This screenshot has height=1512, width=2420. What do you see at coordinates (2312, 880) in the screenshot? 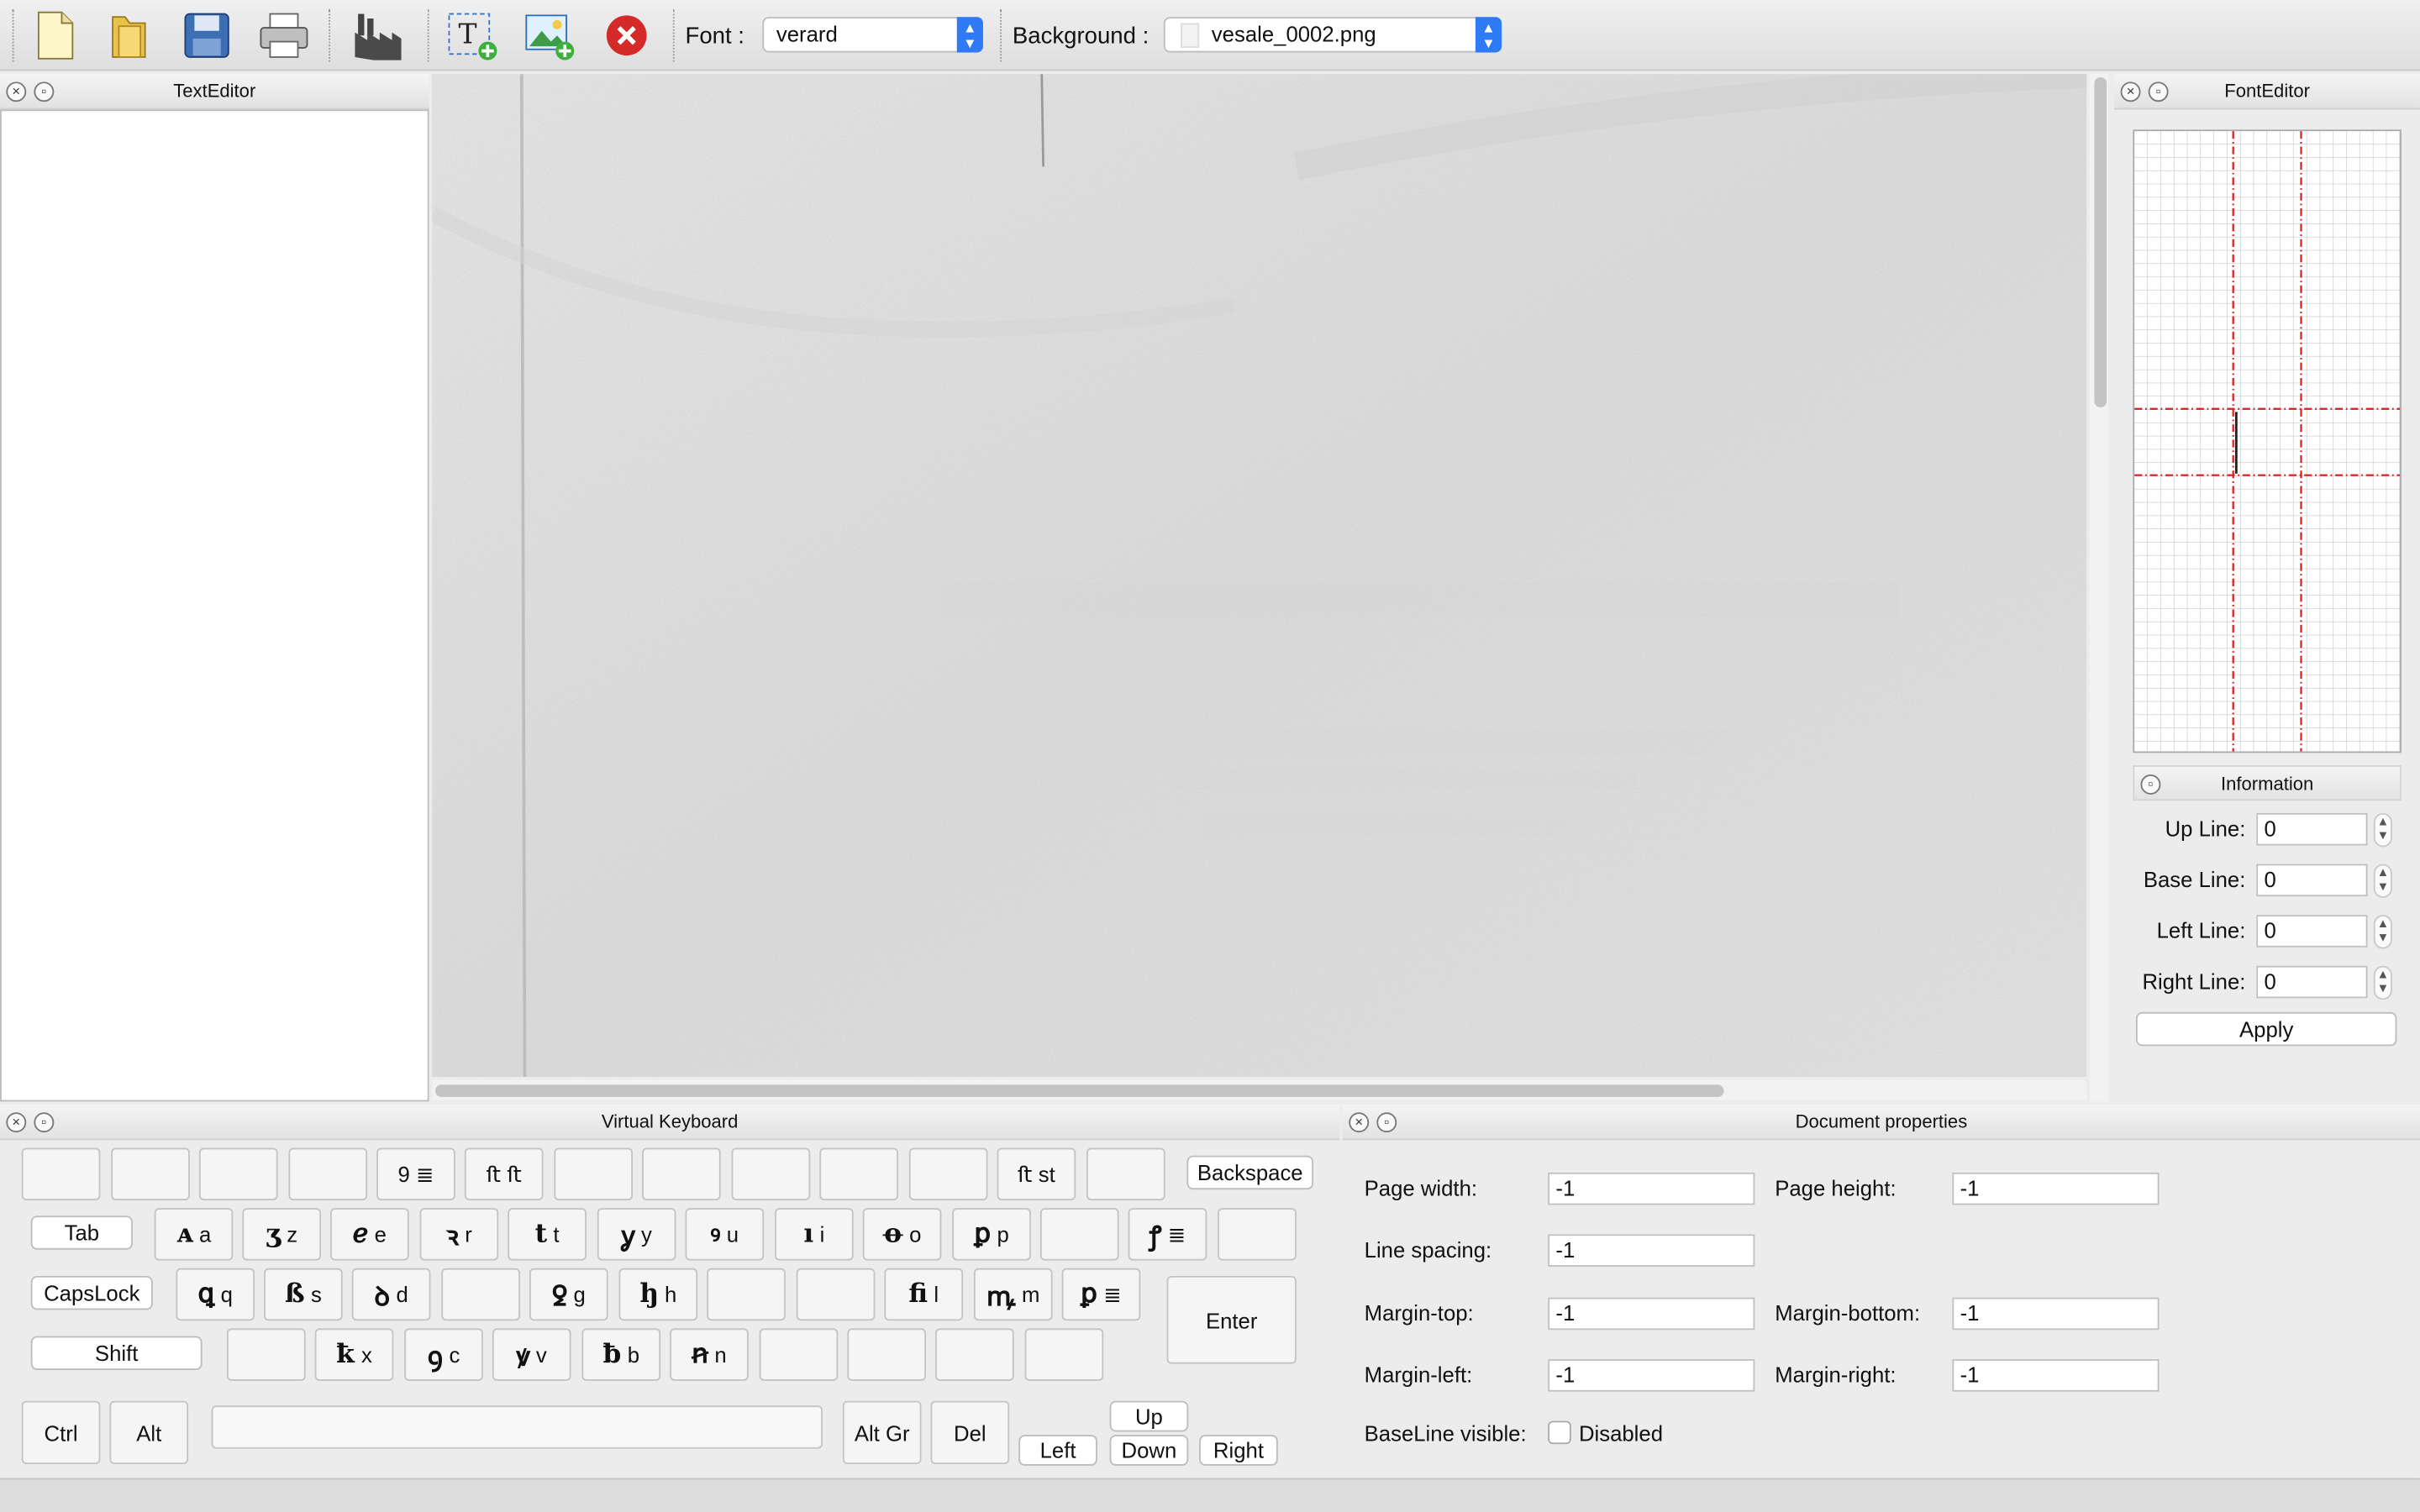
I see `base-line-input: 0` at bounding box center [2312, 880].